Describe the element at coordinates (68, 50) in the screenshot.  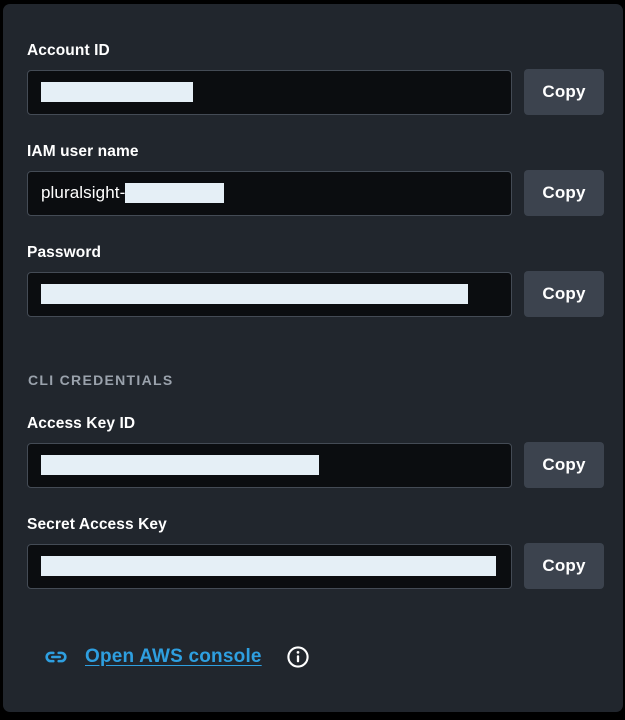
I see `field-label-account-id: Account ID` at that location.